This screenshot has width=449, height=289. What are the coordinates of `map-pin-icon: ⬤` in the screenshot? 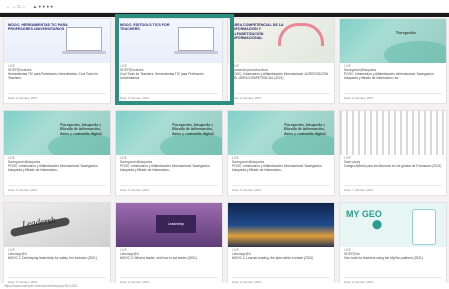 It's located at (377, 224).